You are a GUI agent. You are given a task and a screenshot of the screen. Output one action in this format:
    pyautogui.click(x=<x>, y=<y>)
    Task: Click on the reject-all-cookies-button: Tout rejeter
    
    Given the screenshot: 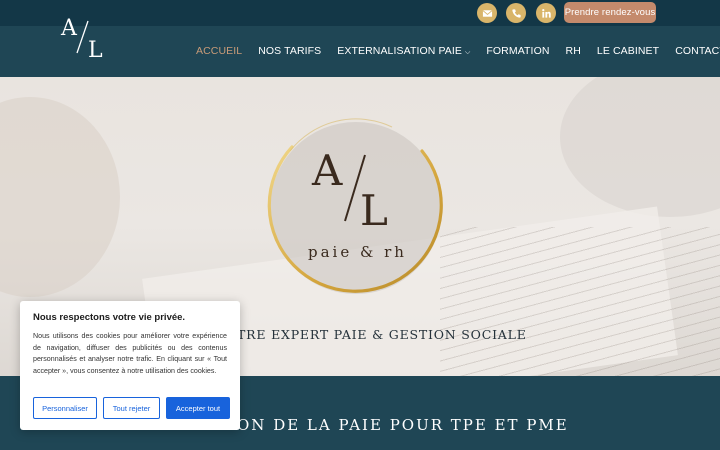 What is the action you would take?
    pyautogui.click(x=131, y=408)
    